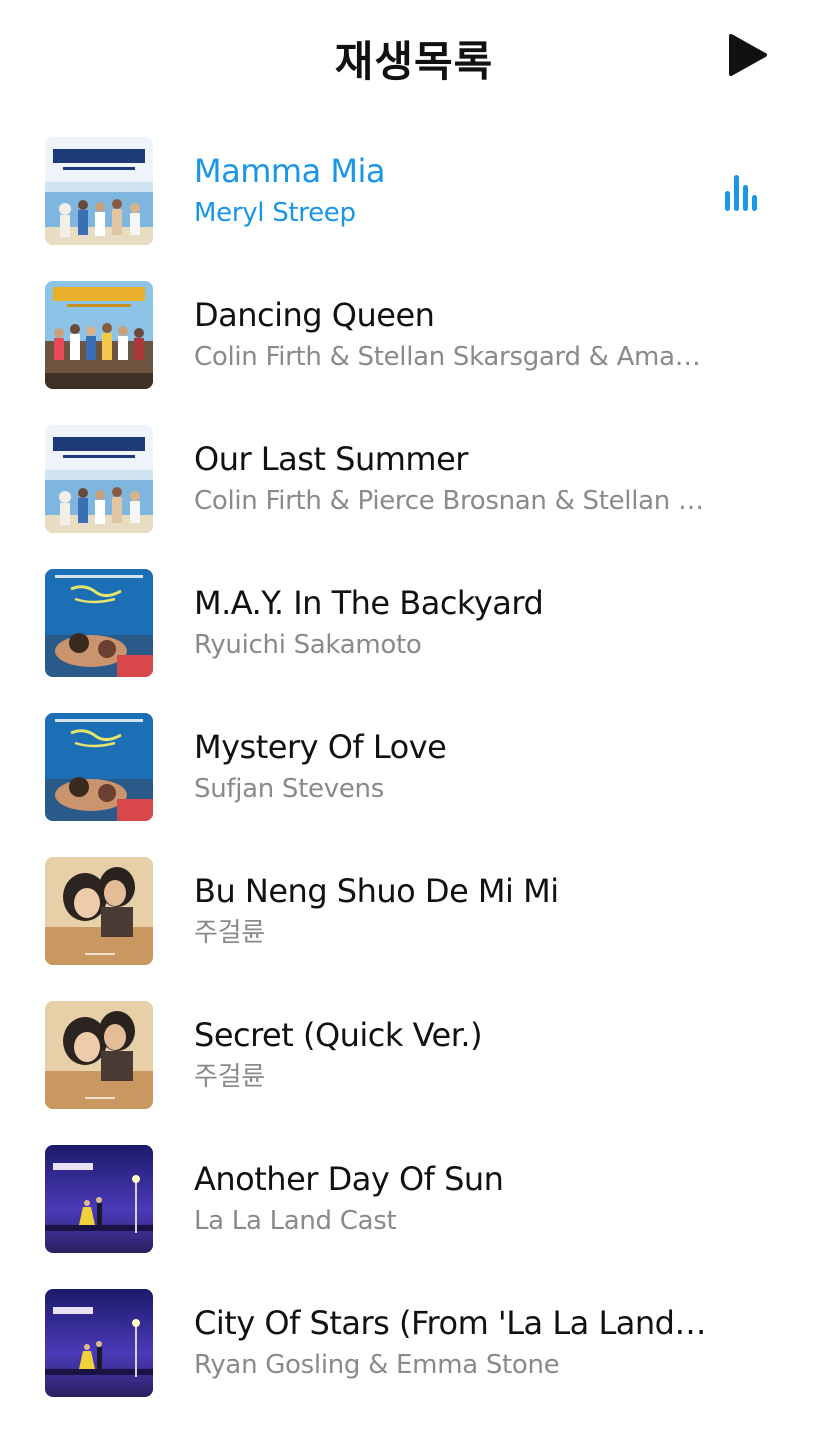 The width and height of the screenshot is (828, 1433). Describe the element at coordinates (99, 911) in the screenshot. I see `album-art-bu-neng-shuo-de-mi-mi` at that location.